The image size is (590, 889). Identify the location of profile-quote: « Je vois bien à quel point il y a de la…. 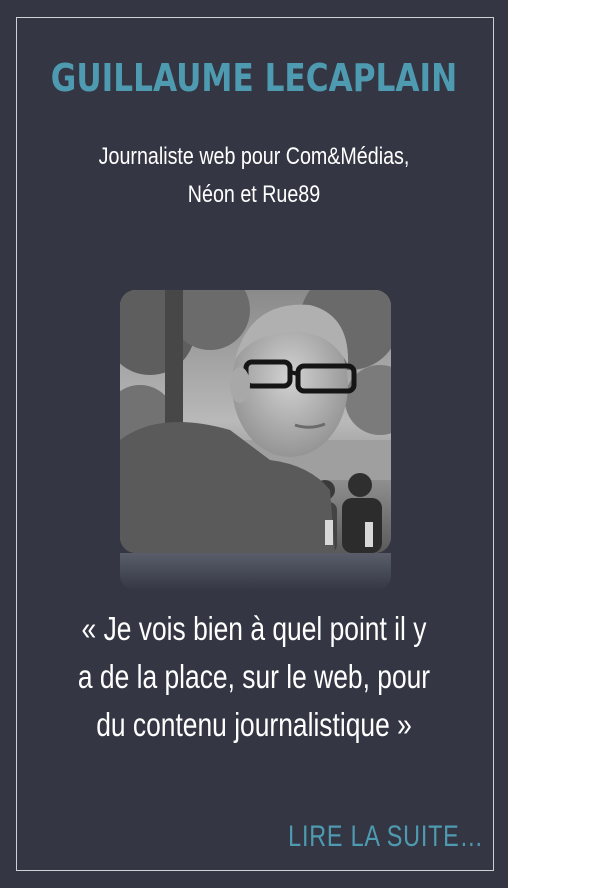
(254, 677).